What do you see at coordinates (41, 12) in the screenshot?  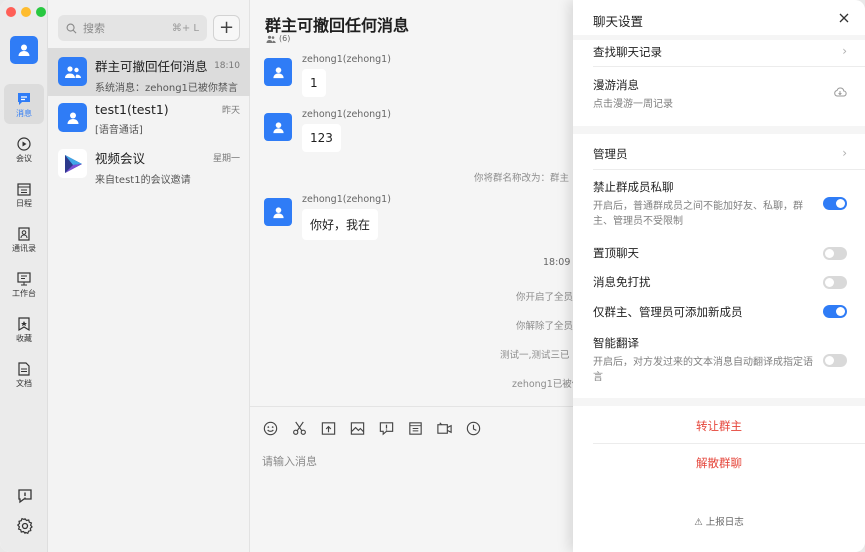 I see `zoom-window-button` at bounding box center [41, 12].